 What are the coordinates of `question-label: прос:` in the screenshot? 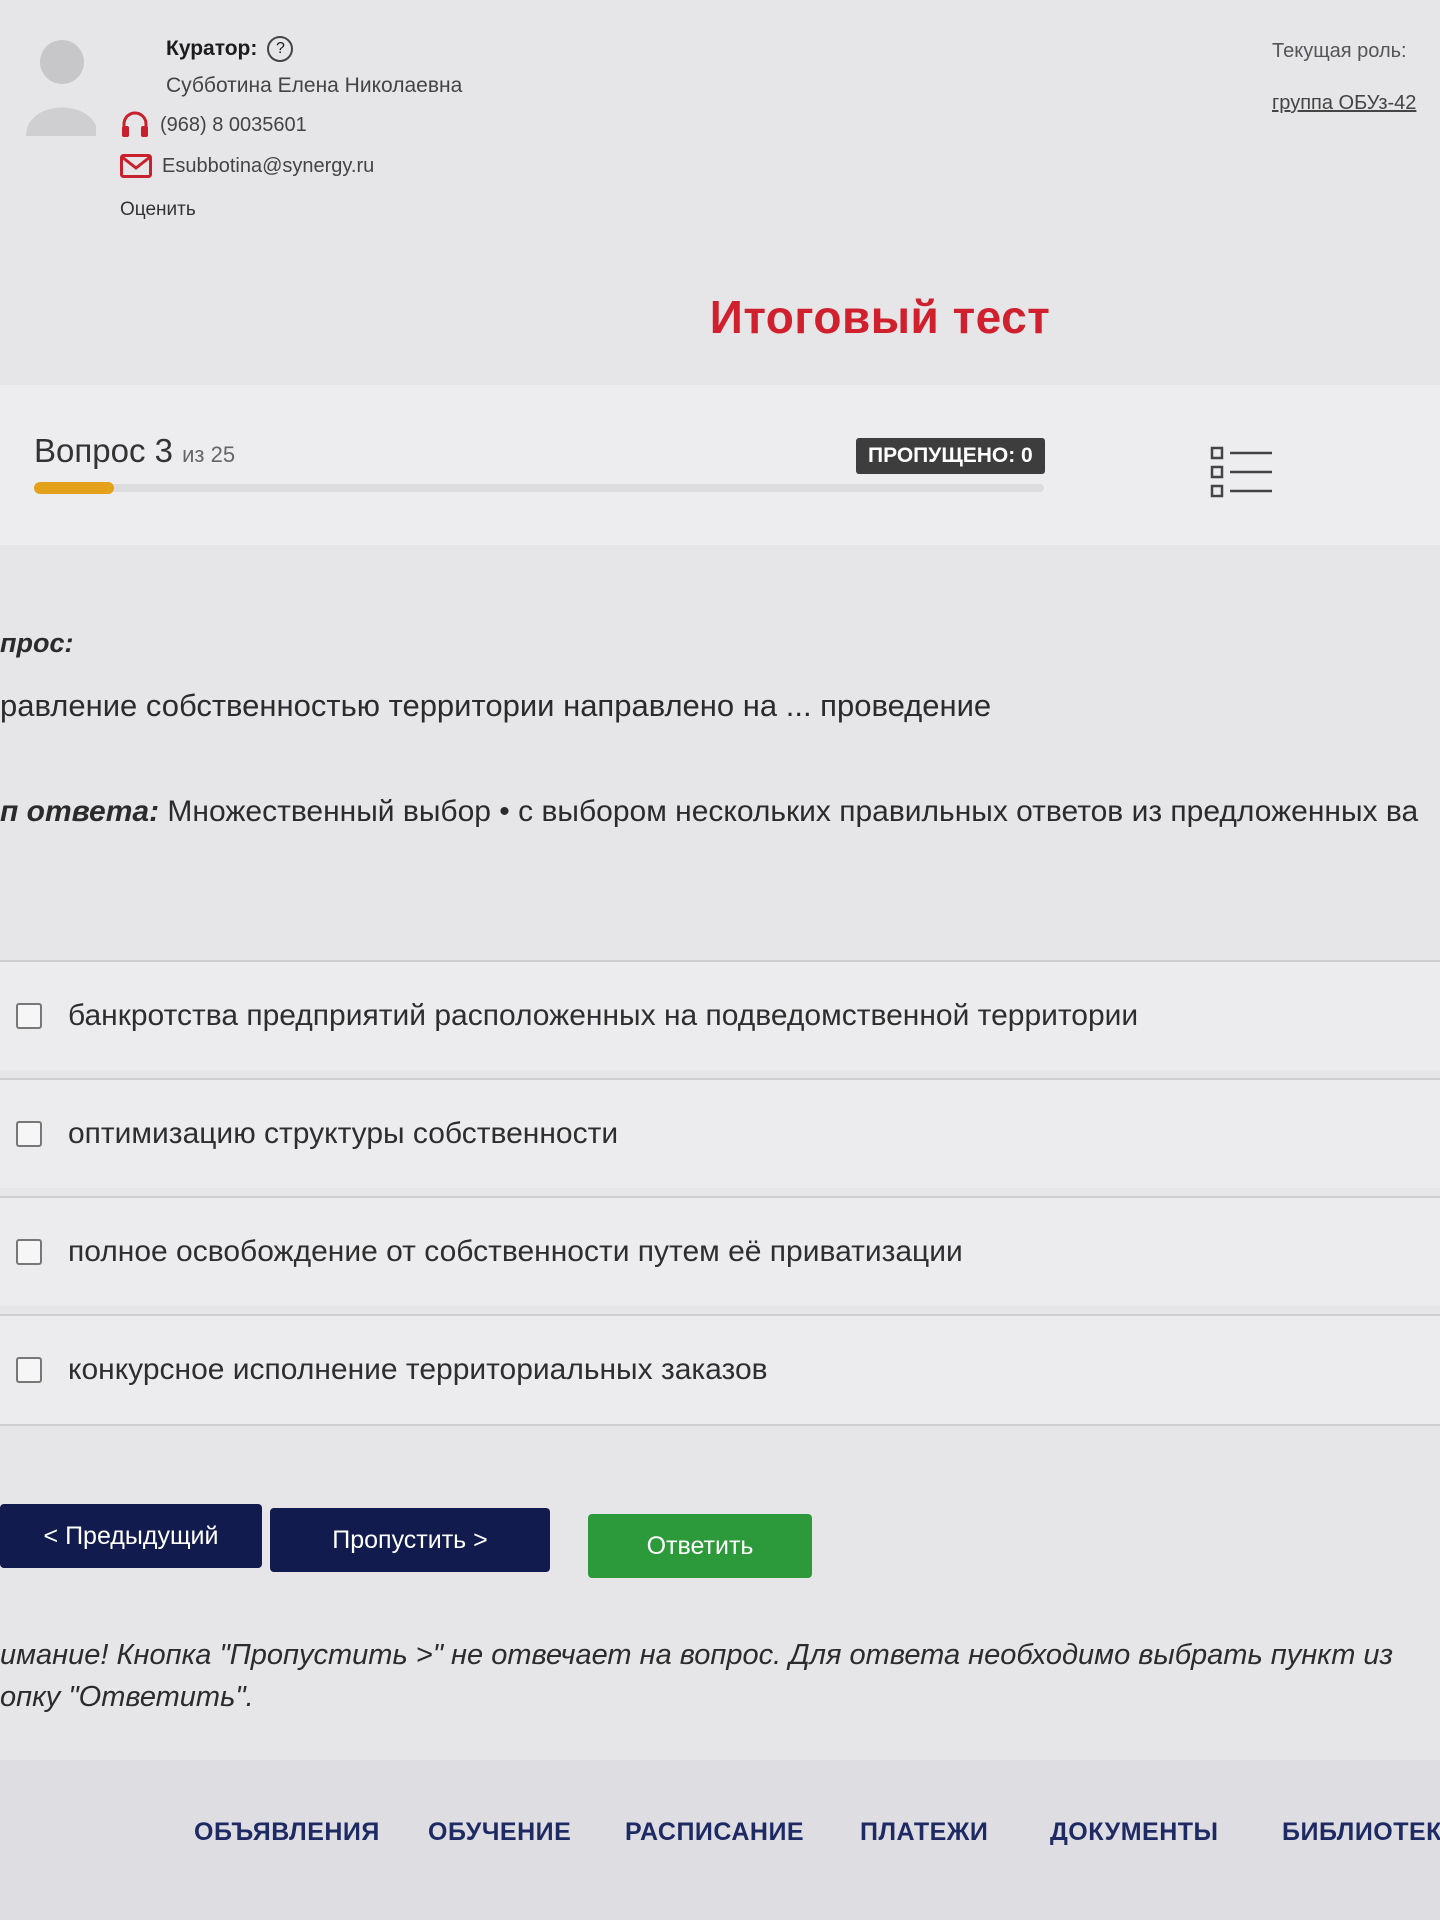 It's located at (37, 643).